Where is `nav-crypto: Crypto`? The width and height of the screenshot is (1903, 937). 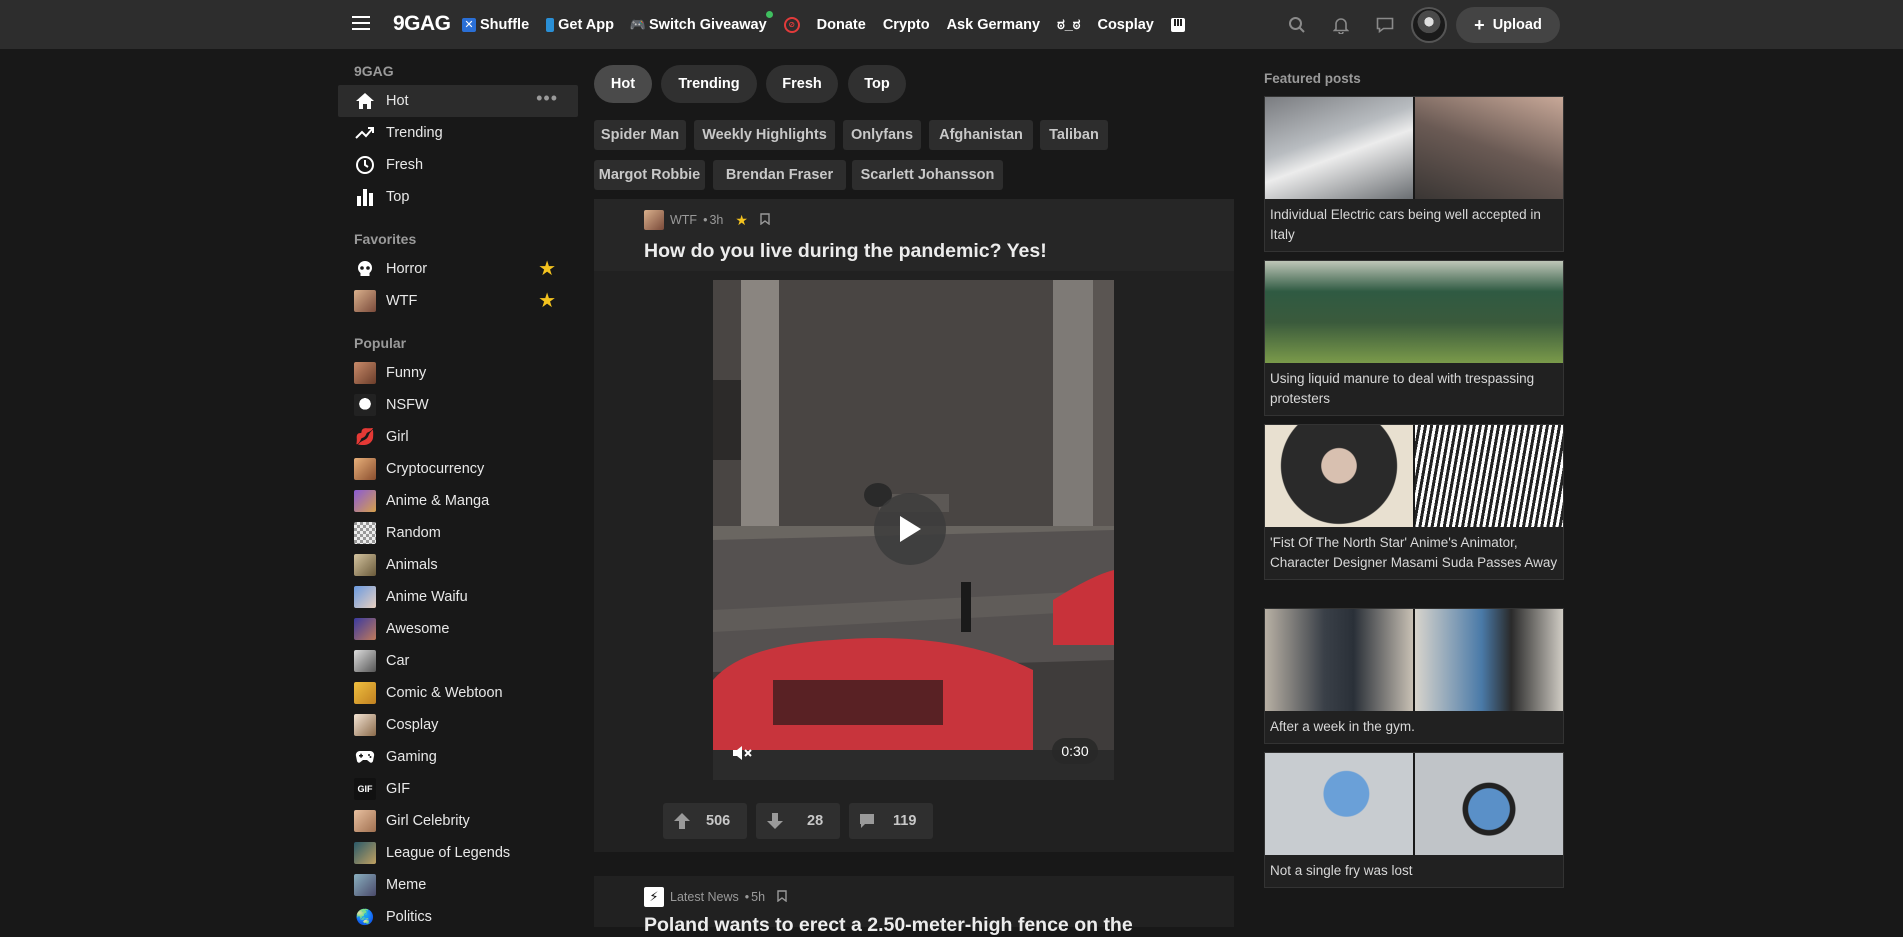 nav-crypto: Crypto is located at coordinates (906, 25).